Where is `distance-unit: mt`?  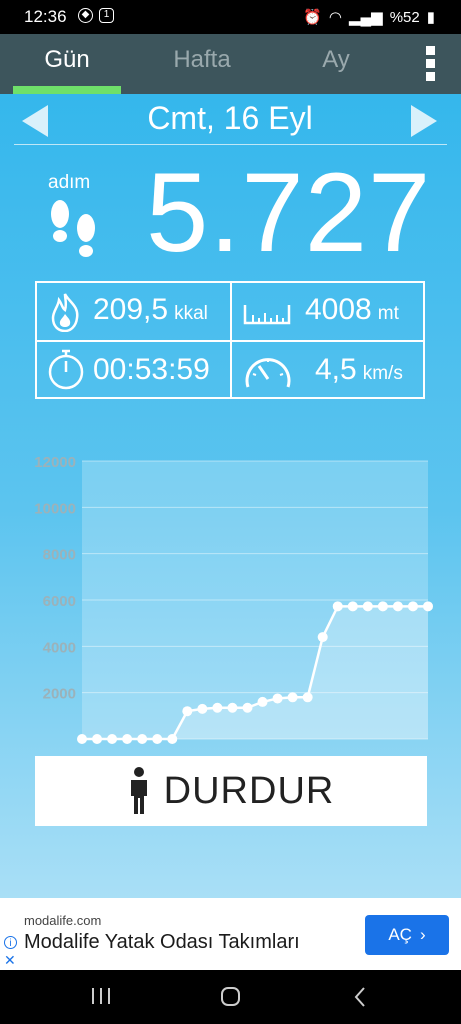 distance-unit: mt is located at coordinates (388, 313).